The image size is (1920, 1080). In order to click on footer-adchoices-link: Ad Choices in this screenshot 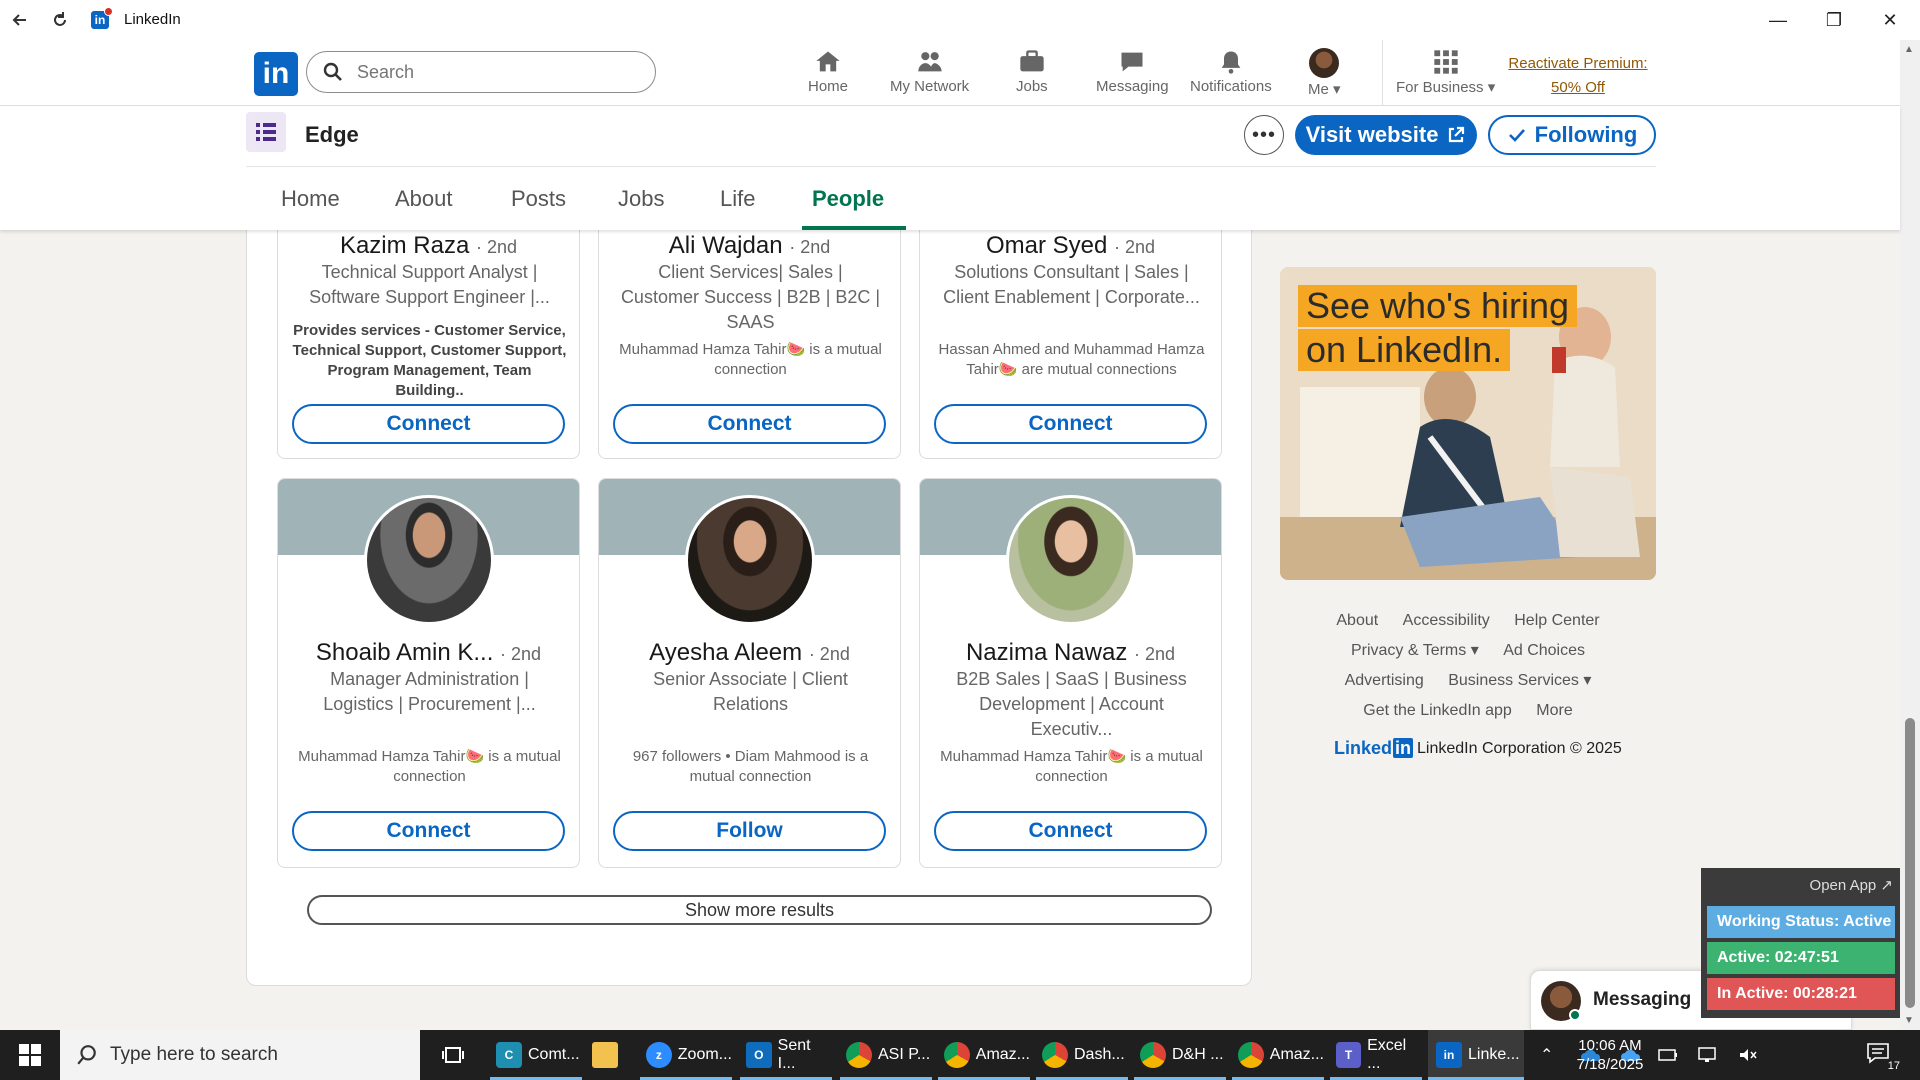, I will do `click(1544, 650)`.